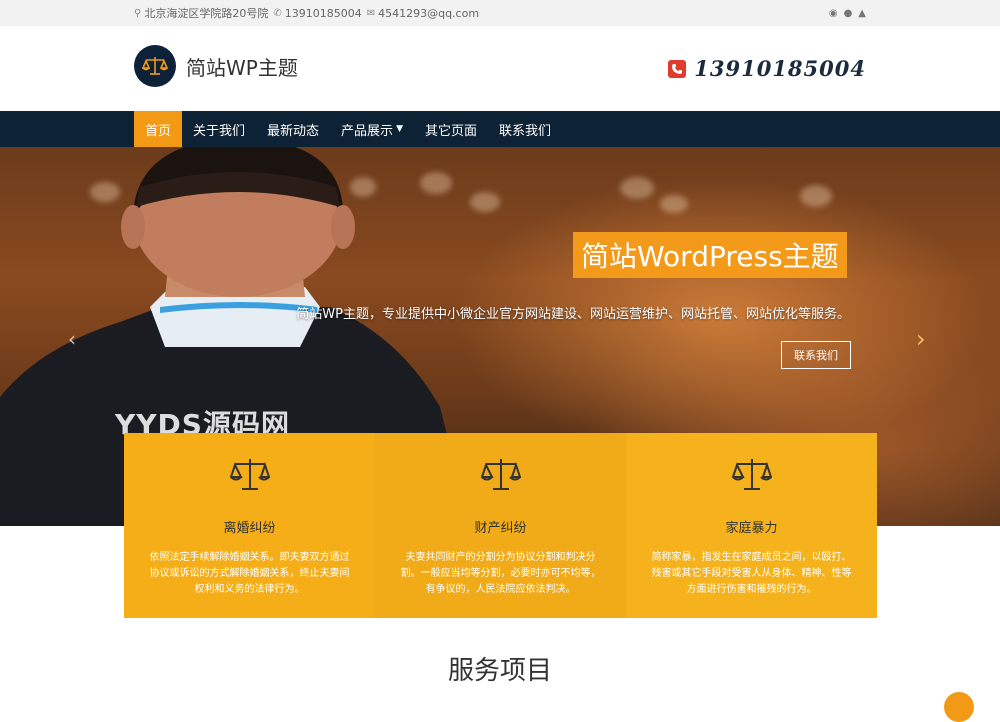 The image size is (1000, 722). I want to click on header: 简站WP主题 13910185004, so click(500, 68).